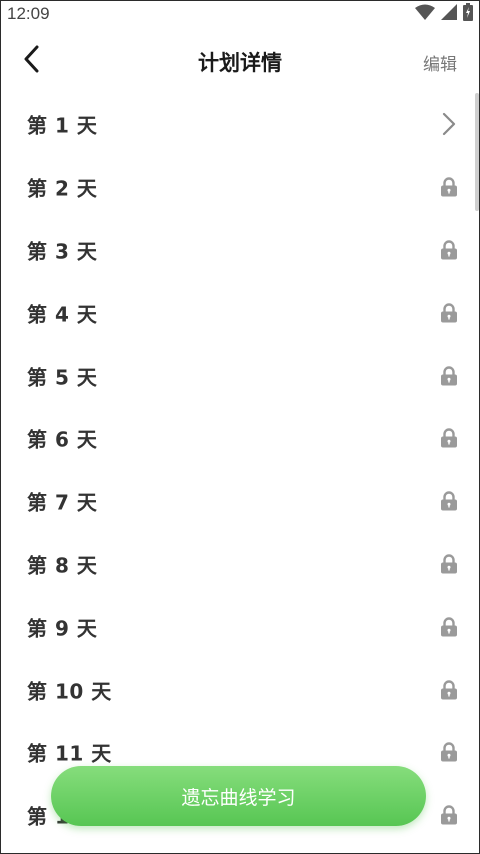 This screenshot has height=854, width=480. I want to click on day-list-item: 第 4 天, so click(240, 312).